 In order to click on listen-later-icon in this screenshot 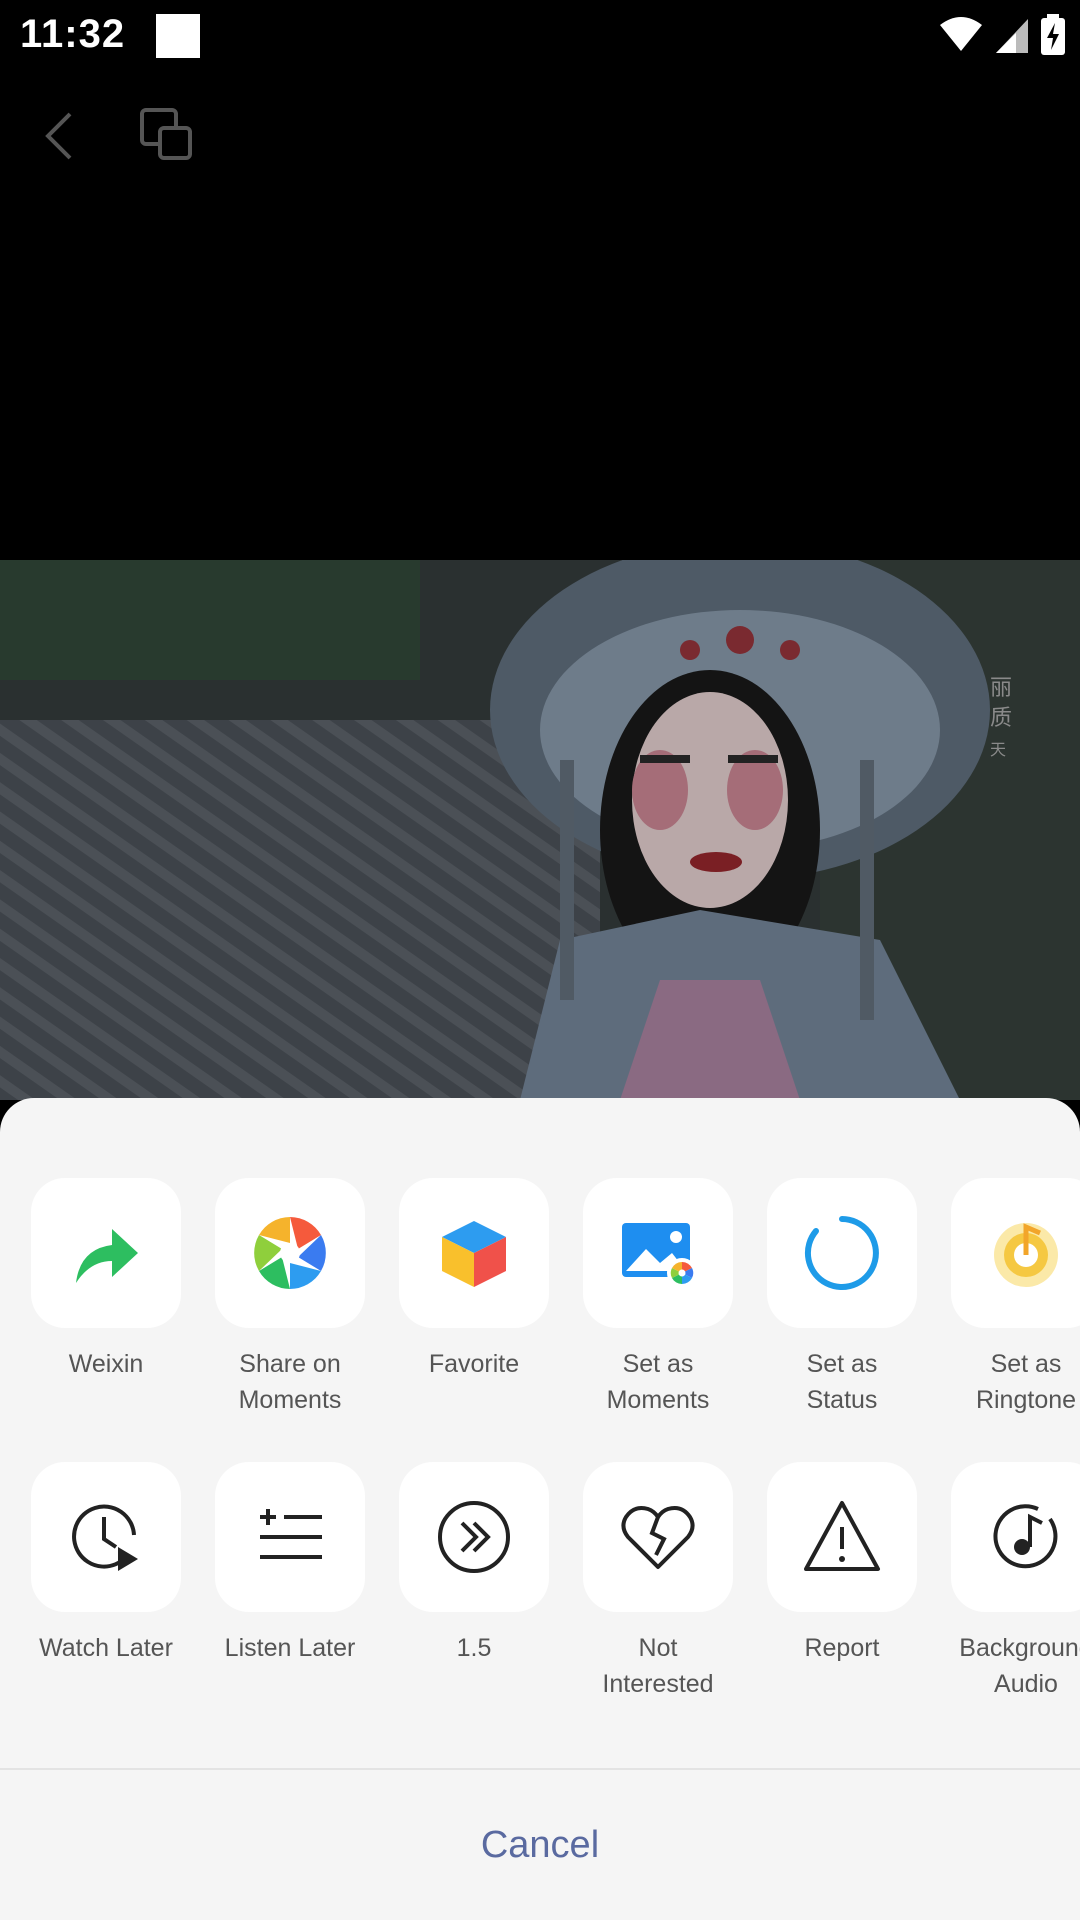, I will do `click(291, 1534)`.